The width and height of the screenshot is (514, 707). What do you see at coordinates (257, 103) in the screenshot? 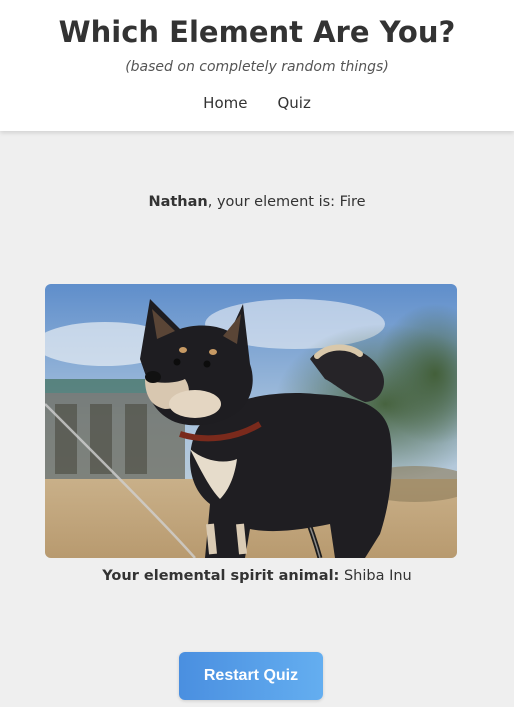
I see `main-nav: Home Quiz` at bounding box center [257, 103].